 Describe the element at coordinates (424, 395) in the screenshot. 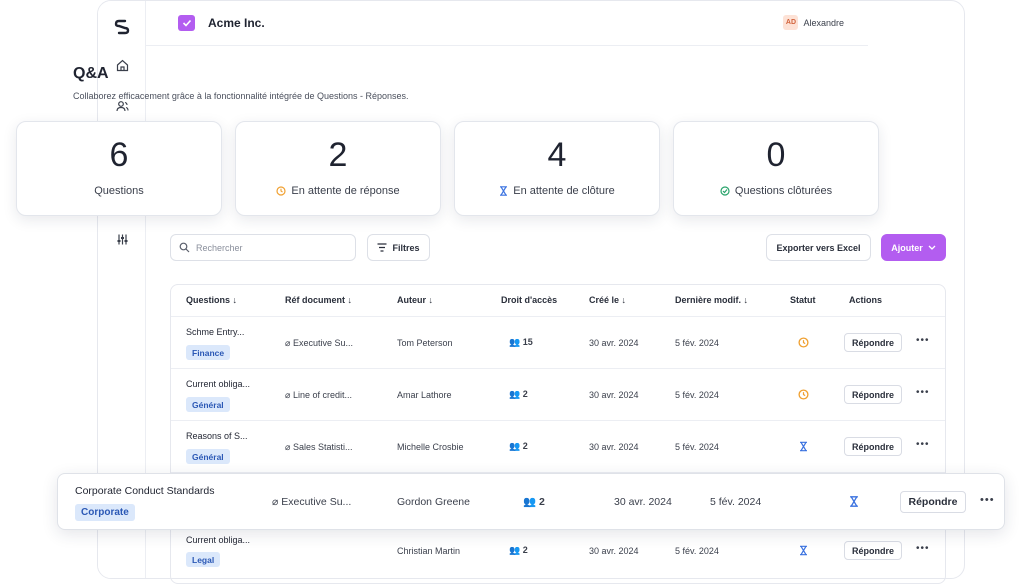

I see `author: Amar Lathore` at that location.